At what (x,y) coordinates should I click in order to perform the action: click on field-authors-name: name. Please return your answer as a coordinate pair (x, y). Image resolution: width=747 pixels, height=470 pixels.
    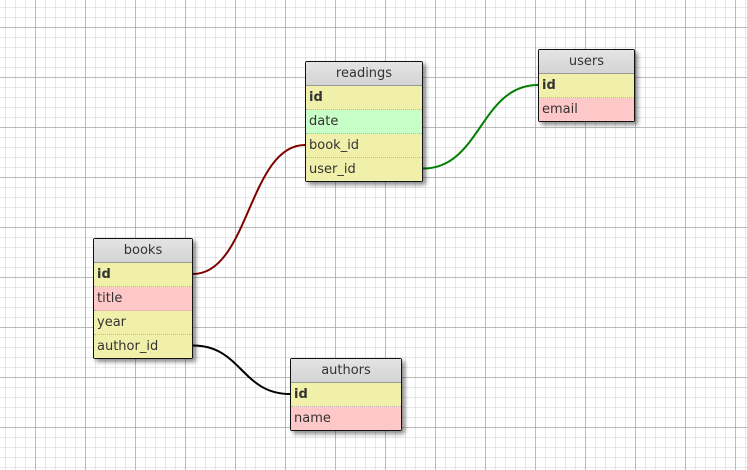
    Looking at the image, I should click on (346, 418).